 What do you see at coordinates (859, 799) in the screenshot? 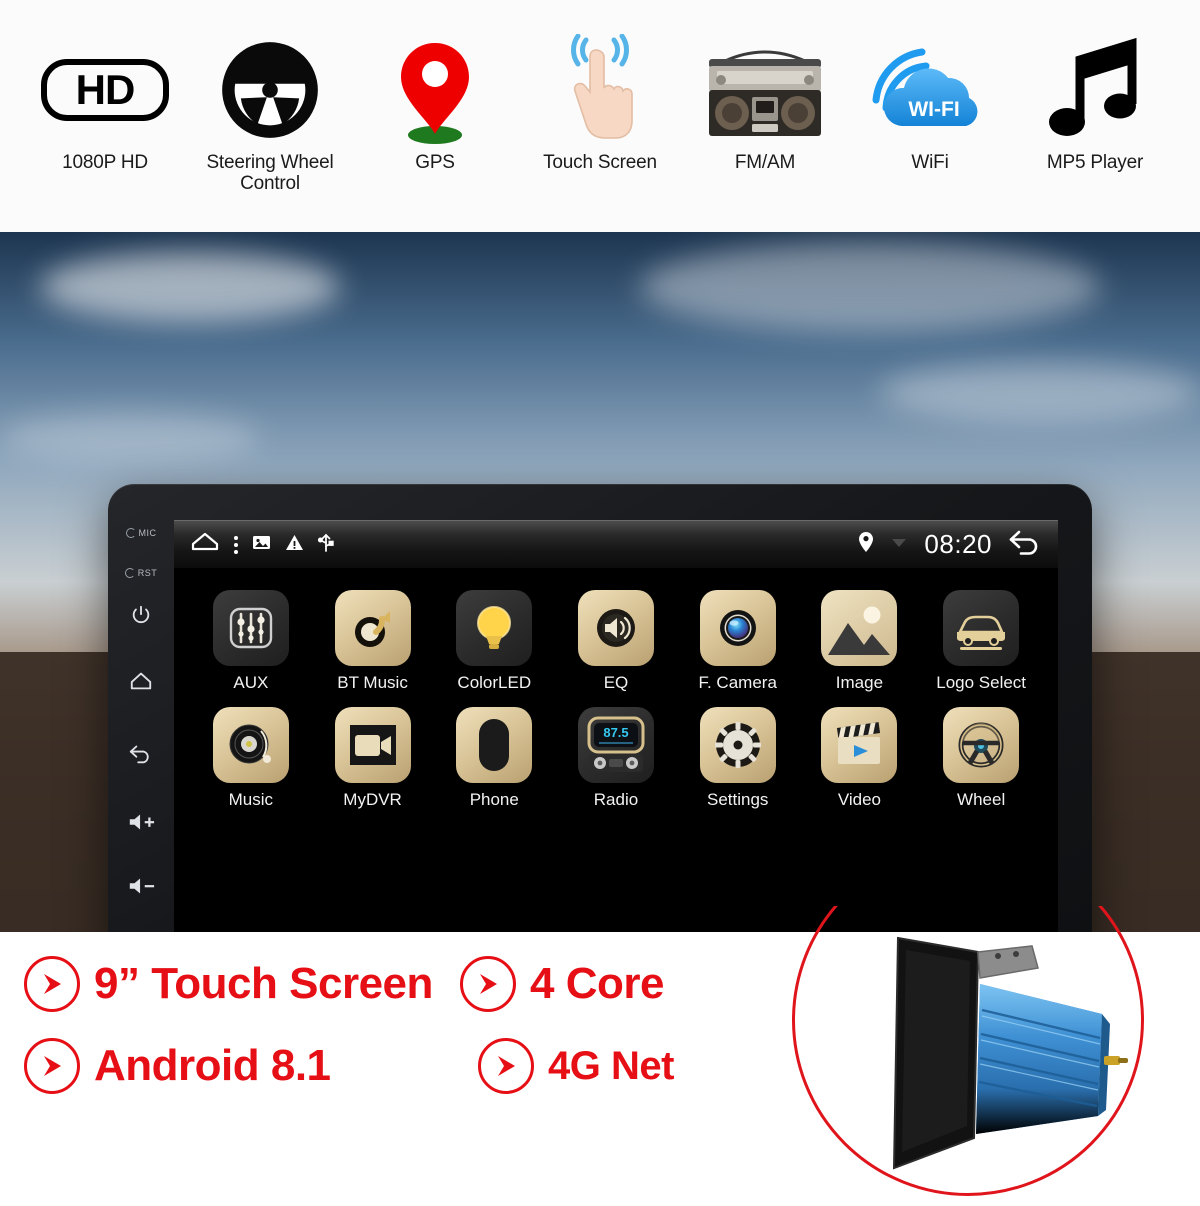
I see `app-label: Video` at bounding box center [859, 799].